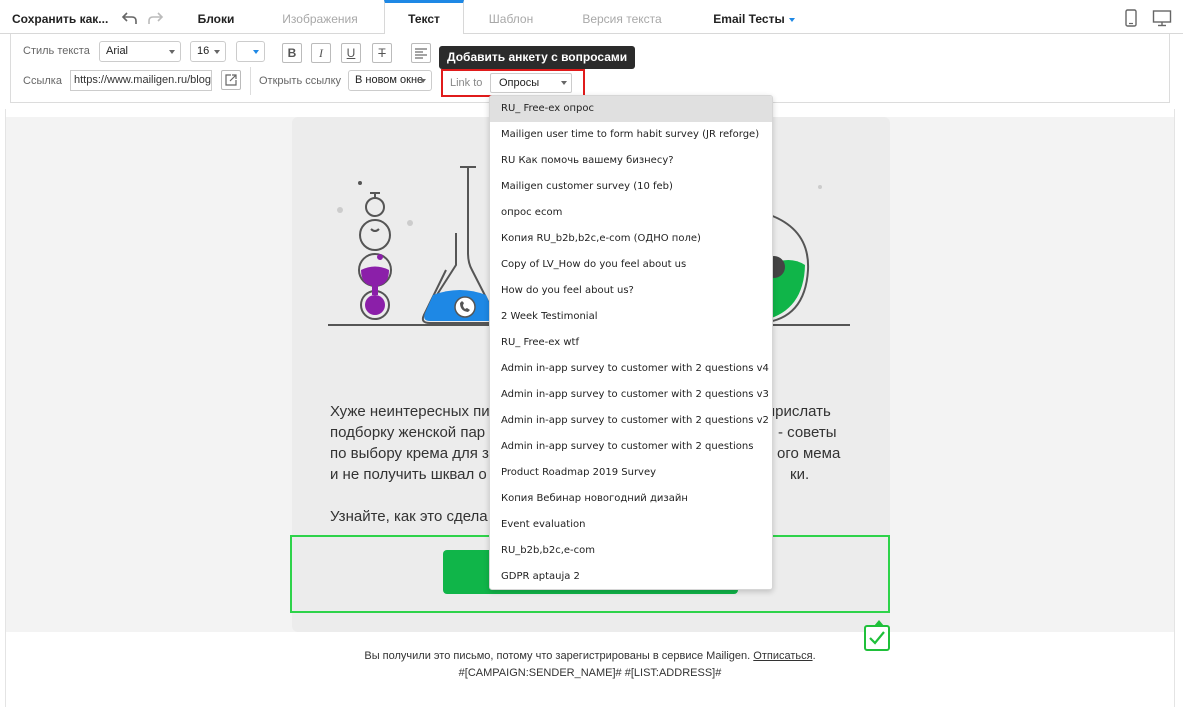  I want to click on dropdown-option: RU_b2b,b2c,e-com, so click(631, 551).